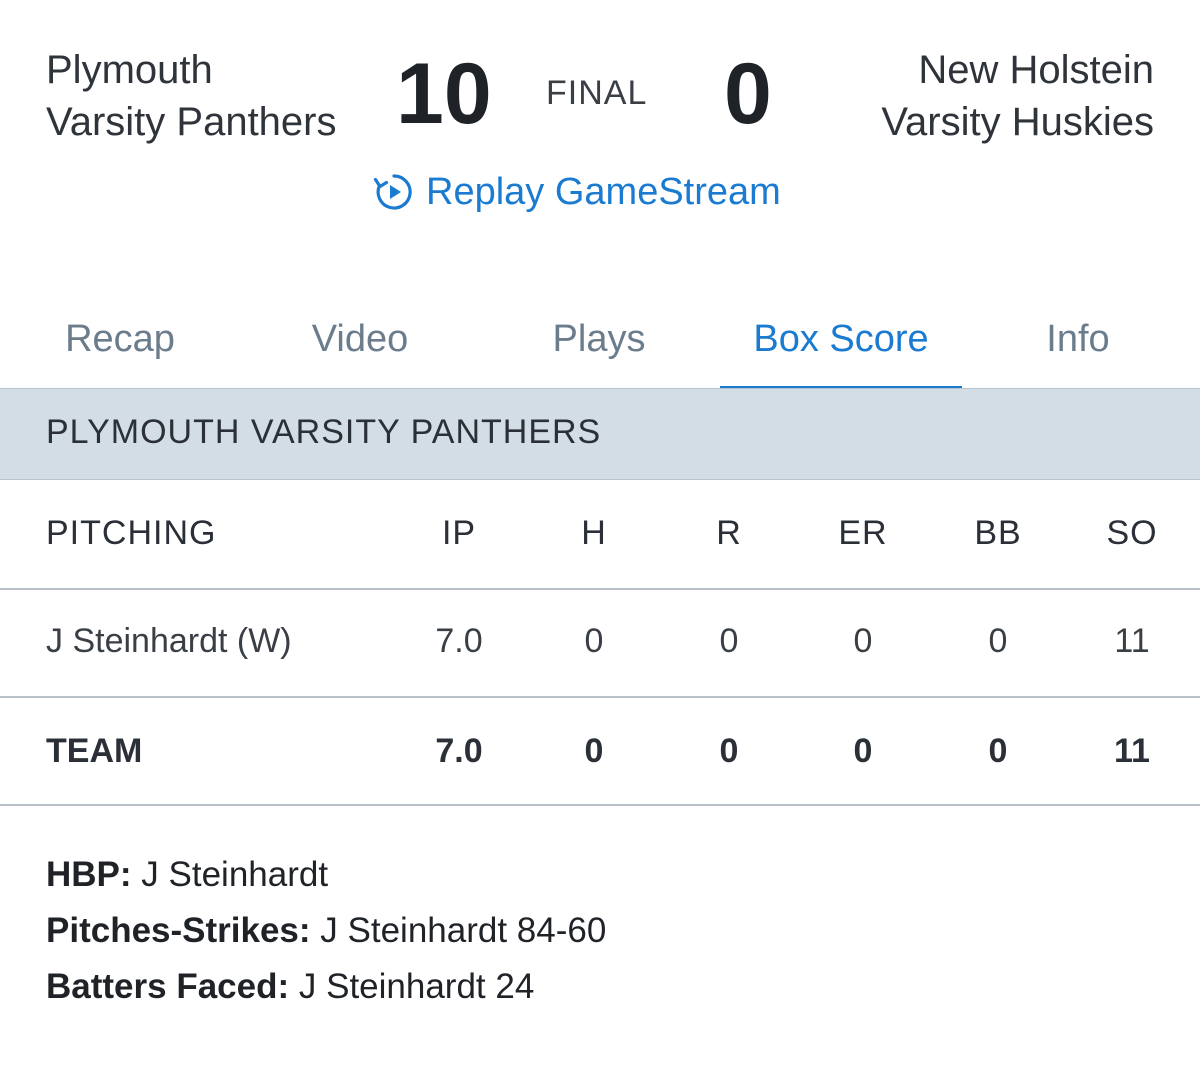 This screenshot has height=1089, width=1200. Describe the element at coordinates (1036, 70) in the screenshot. I see `away-team-line1: New Holstein` at that location.